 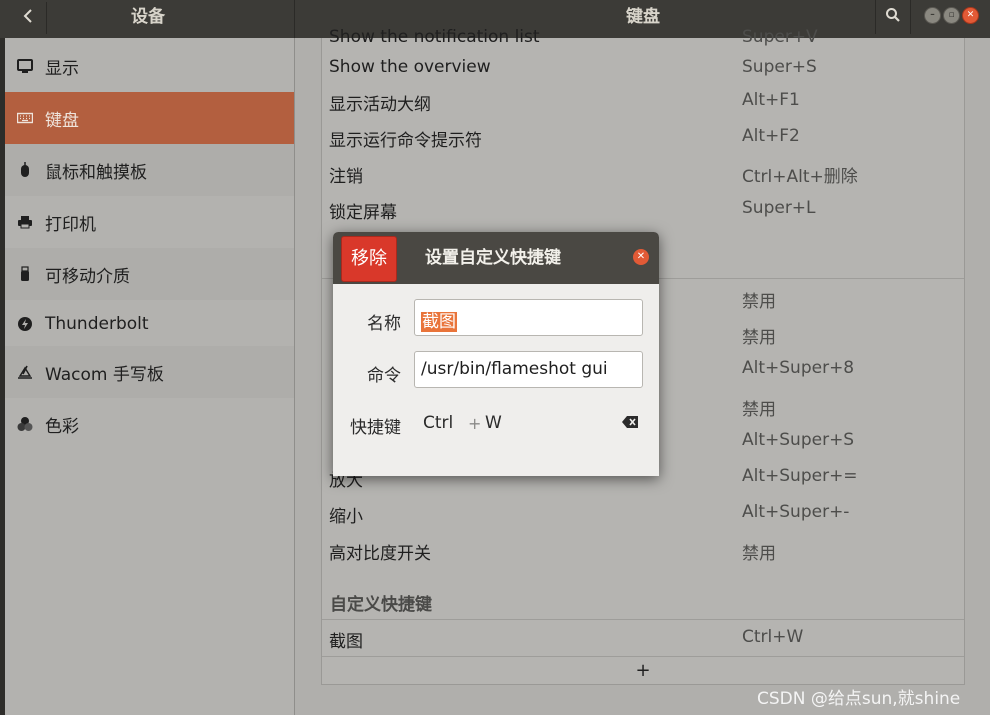 What do you see at coordinates (493, 423) in the screenshot?
I see `shortcut-key-w: W` at bounding box center [493, 423].